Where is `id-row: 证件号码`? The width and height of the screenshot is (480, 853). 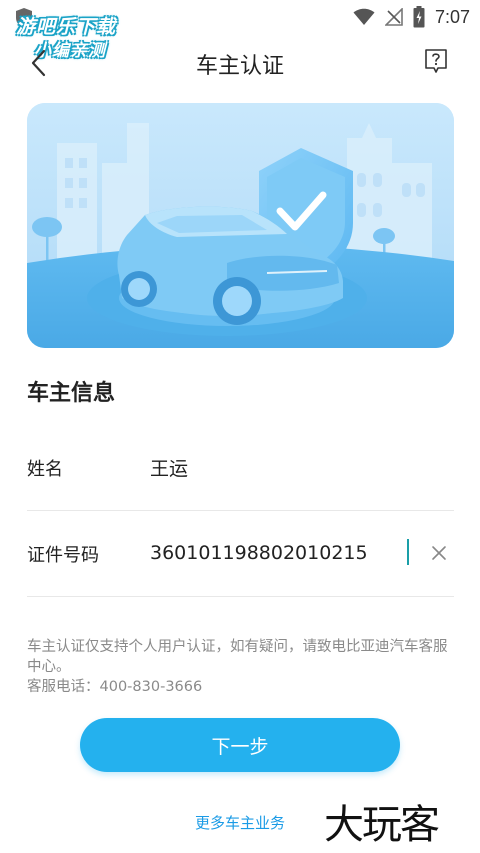
id-row: 证件号码 is located at coordinates (240, 554).